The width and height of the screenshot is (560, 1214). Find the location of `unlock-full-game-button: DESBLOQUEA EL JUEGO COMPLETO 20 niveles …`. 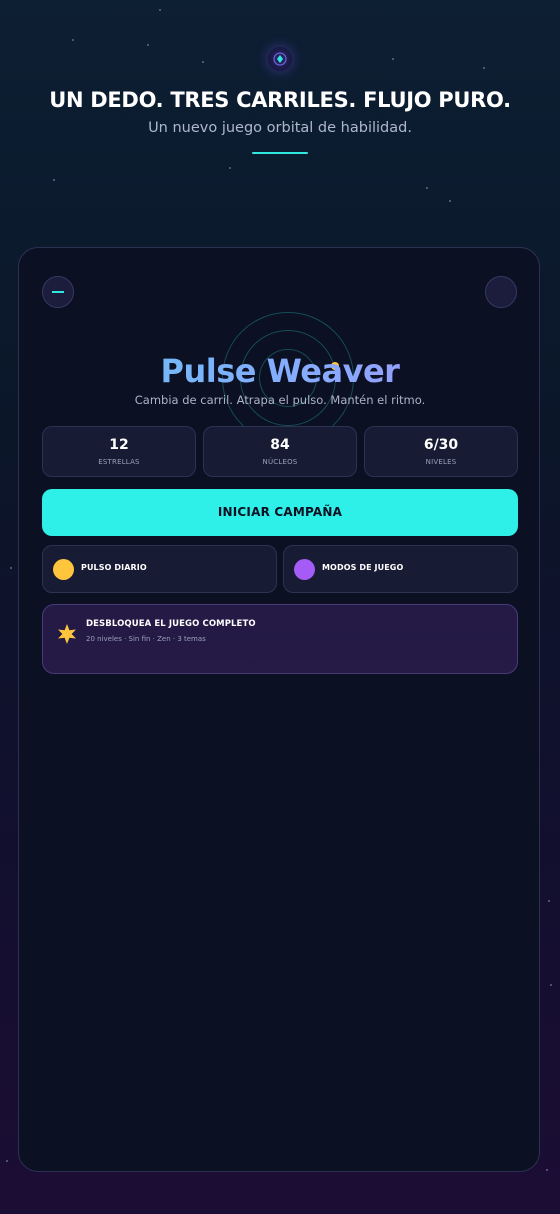

unlock-full-game-button: DESBLOQUEA EL JUEGO COMPLETO 20 niveles … is located at coordinates (280, 639).